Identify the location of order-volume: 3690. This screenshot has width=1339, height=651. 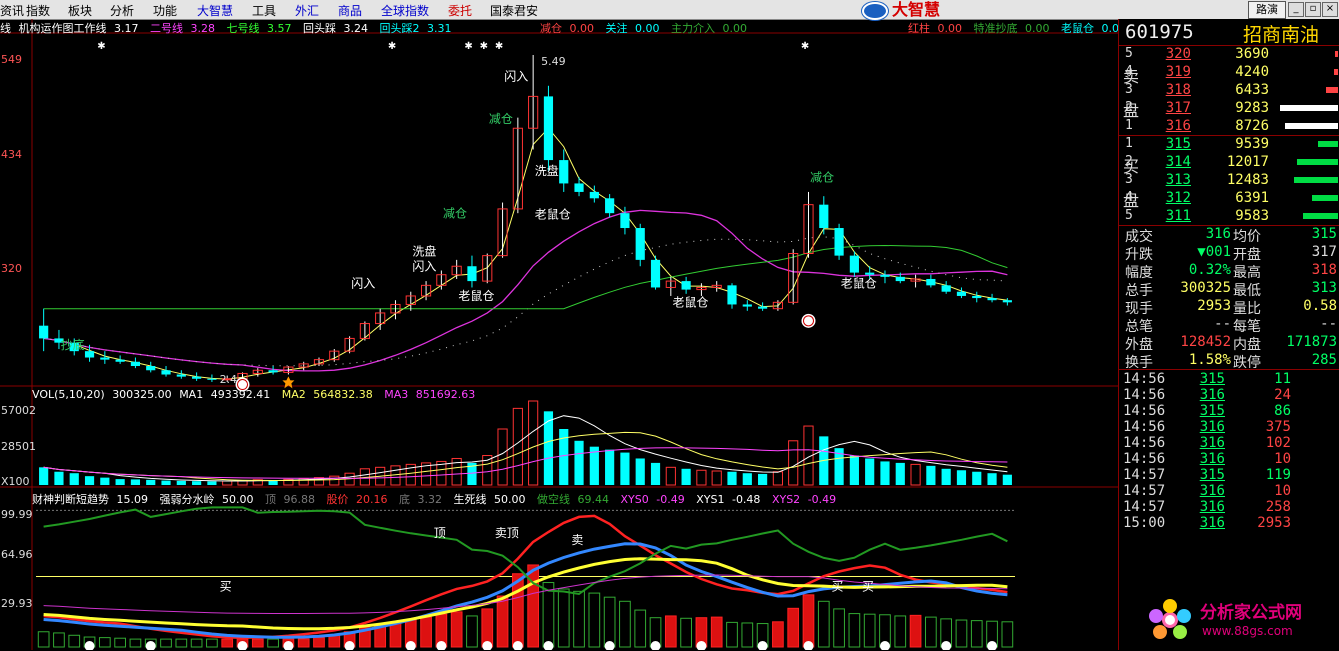
(1252, 54).